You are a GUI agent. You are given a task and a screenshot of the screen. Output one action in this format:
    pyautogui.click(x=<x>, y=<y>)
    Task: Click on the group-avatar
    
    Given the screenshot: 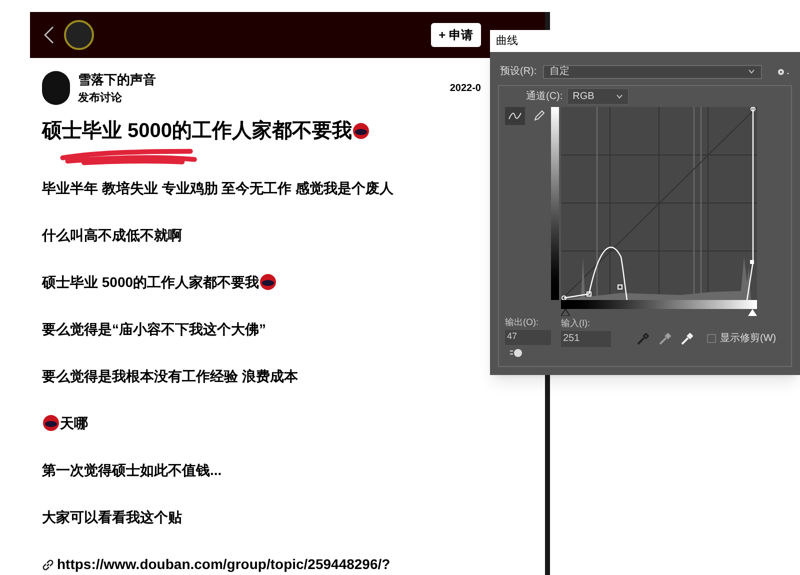 What is the action you would take?
    pyautogui.click(x=79, y=35)
    